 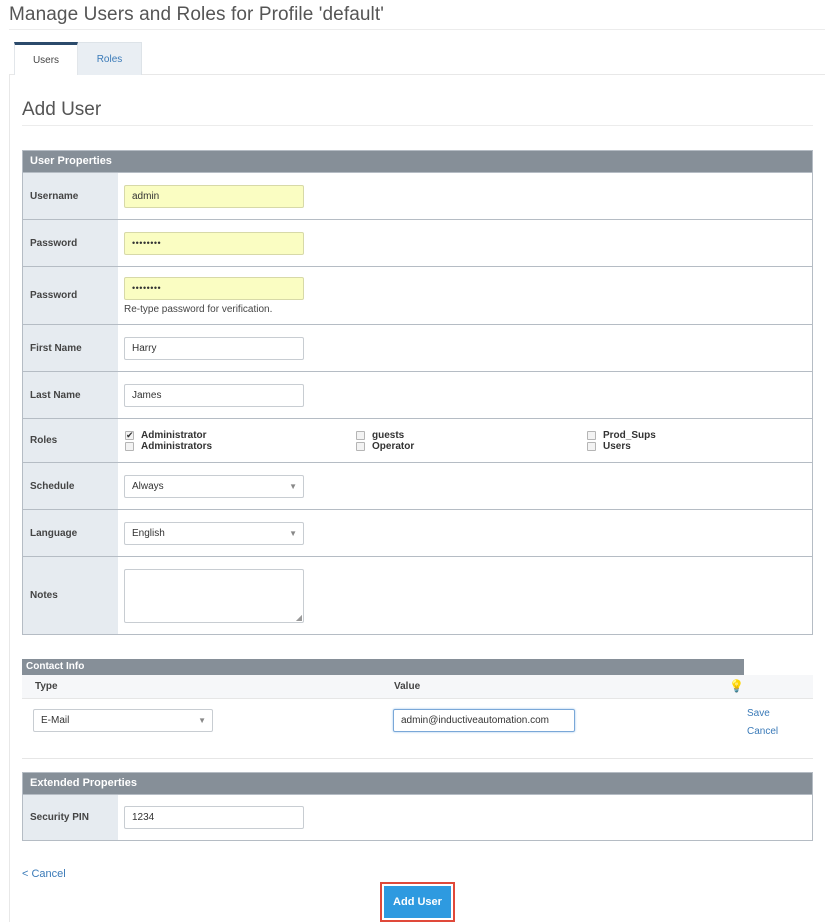 I want to click on security-pin-input: 1234, so click(x=214, y=817).